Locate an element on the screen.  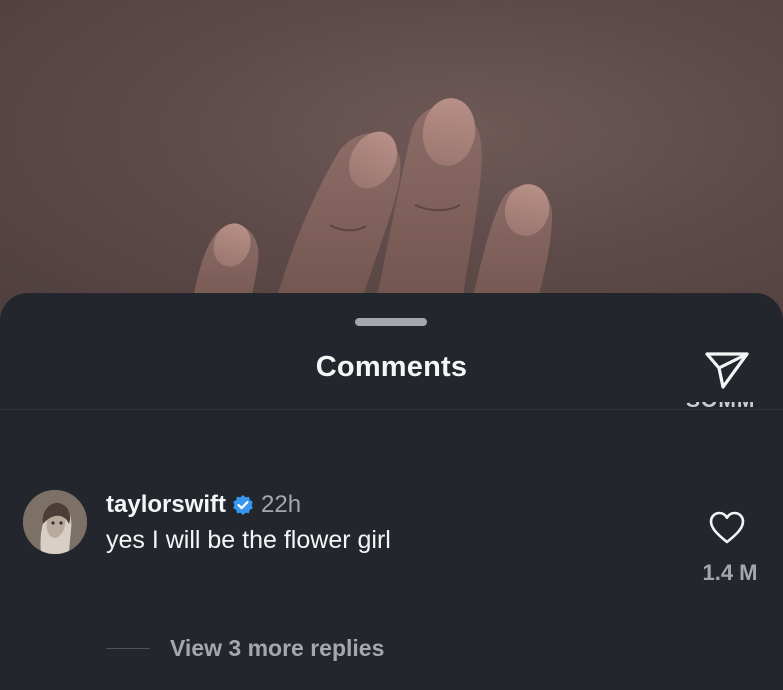
avatar is located at coordinates (55, 522).